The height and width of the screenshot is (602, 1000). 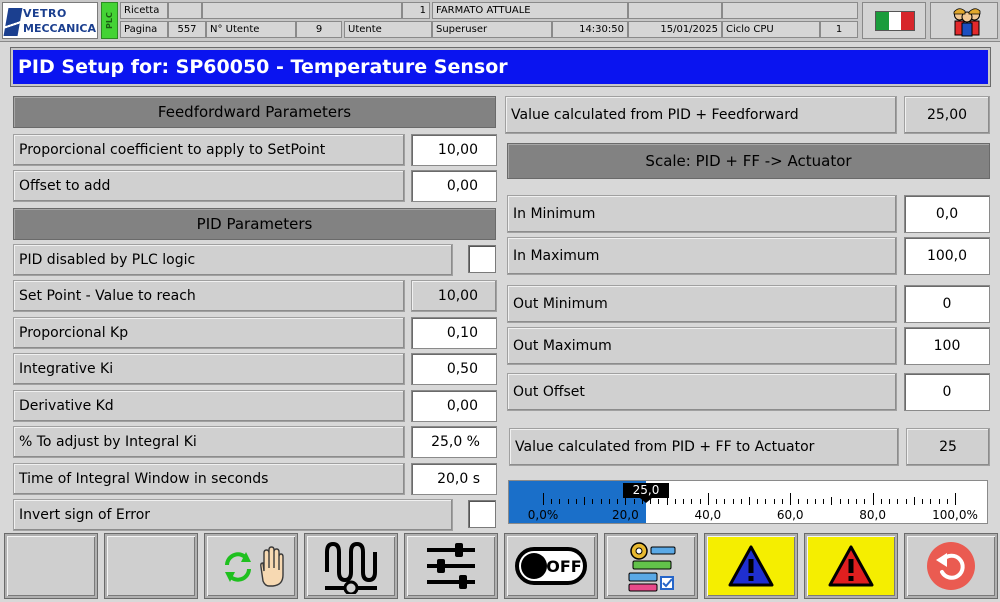 What do you see at coordinates (964, 20) in the screenshot?
I see `users-button` at bounding box center [964, 20].